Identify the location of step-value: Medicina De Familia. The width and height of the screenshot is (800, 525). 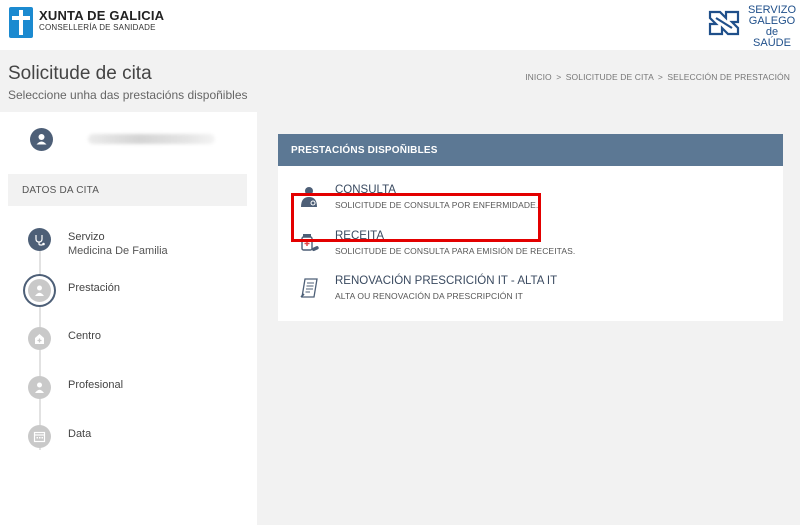
(118, 251).